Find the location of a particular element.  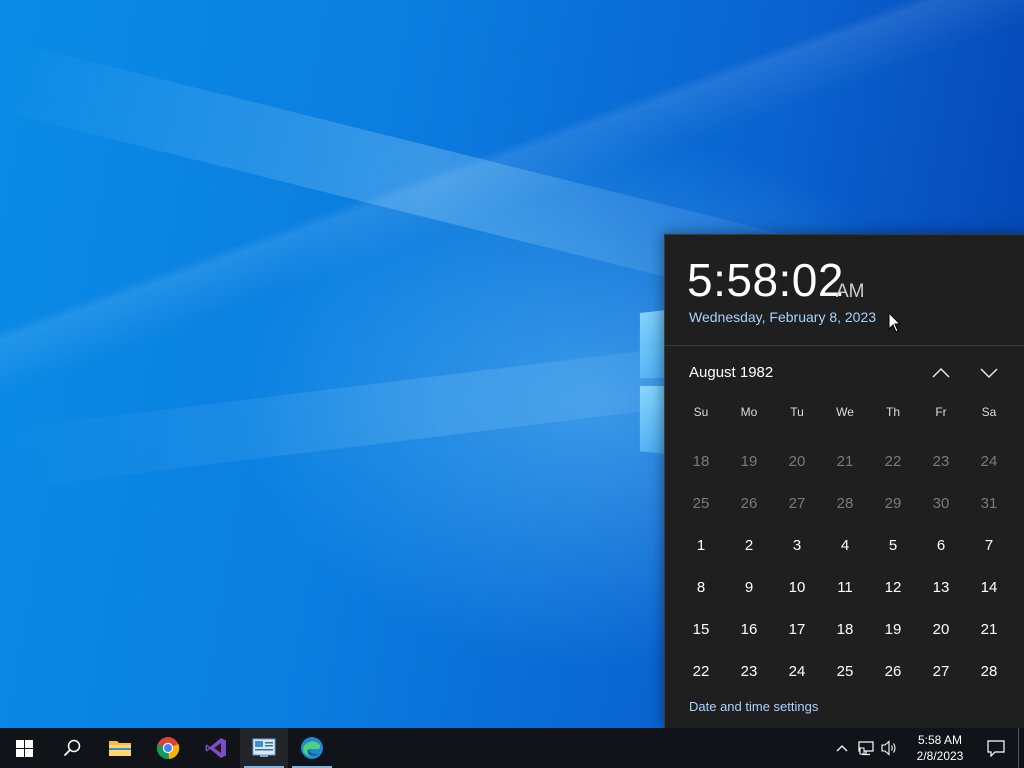

network-icon is located at coordinates (866, 748).